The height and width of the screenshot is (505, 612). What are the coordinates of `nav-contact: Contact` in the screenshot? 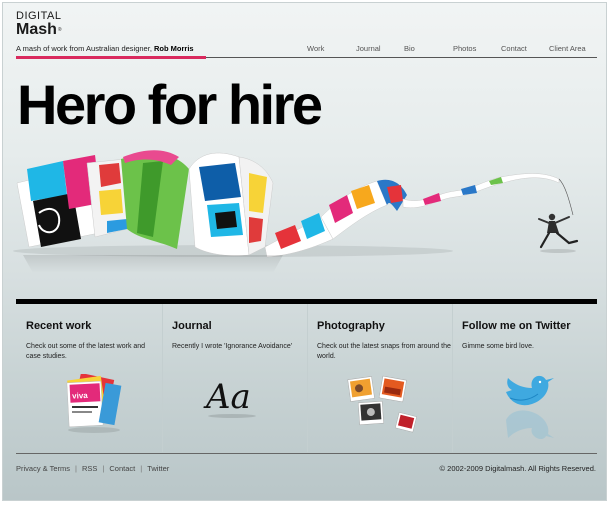 It's located at (514, 48).